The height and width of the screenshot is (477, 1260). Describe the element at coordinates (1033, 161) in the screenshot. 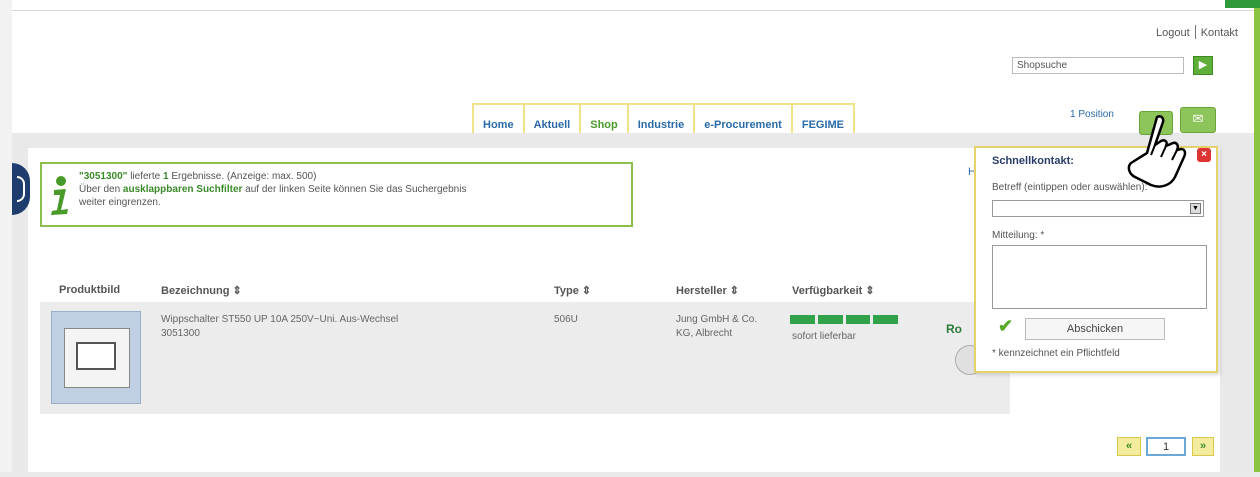

I see `popup-title: Schnellkontakt:` at that location.